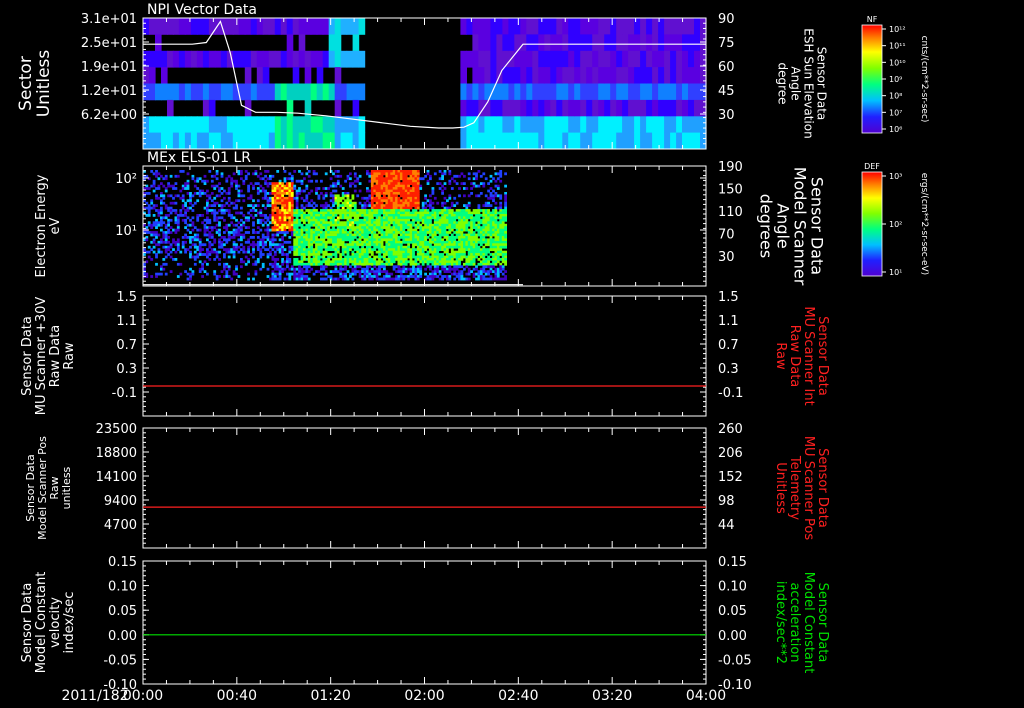 The image size is (1024, 708). What do you see at coordinates (728, 369) in the screenshot?
I see `y2-tick-label: 0.3` at bounding box center [728, 369].